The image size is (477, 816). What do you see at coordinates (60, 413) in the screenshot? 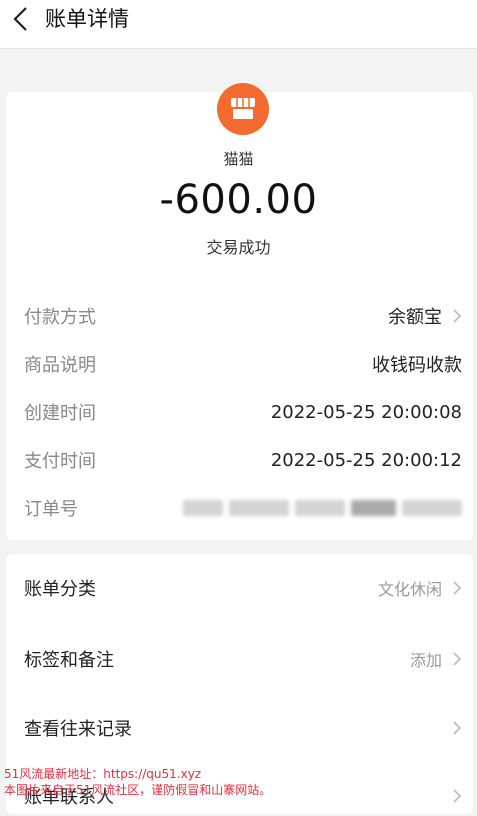
I see `created-time-label: 创建时间` at bounding box center [60, 413].